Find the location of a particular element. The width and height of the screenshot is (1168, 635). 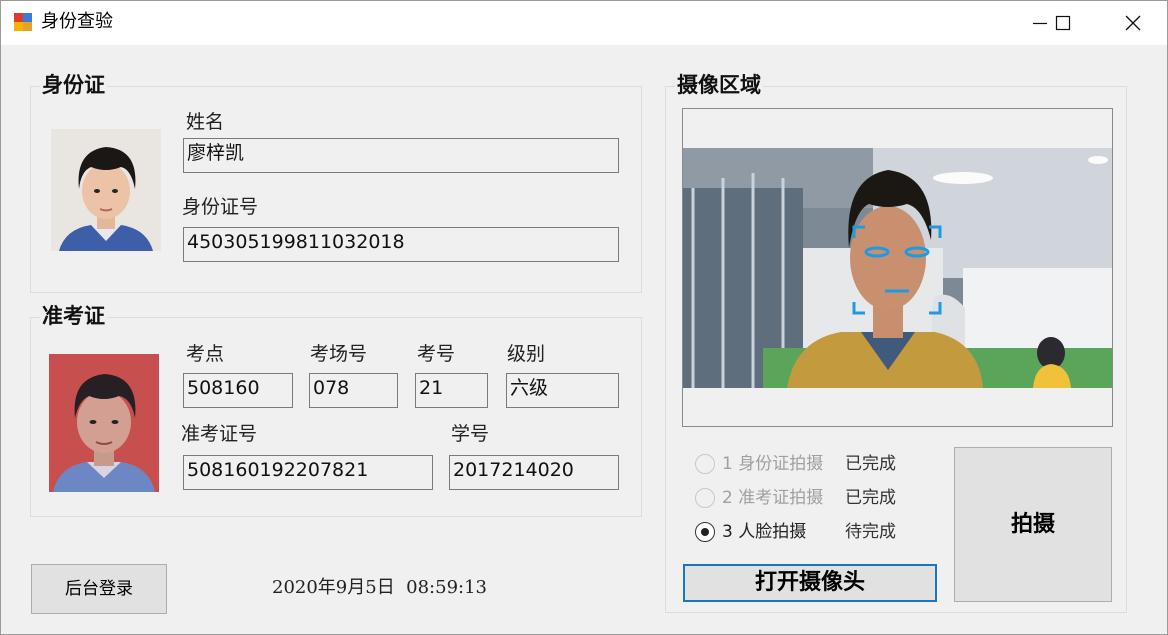

ticket-number-label: 准考证号 is located at coordinates (219, 434).